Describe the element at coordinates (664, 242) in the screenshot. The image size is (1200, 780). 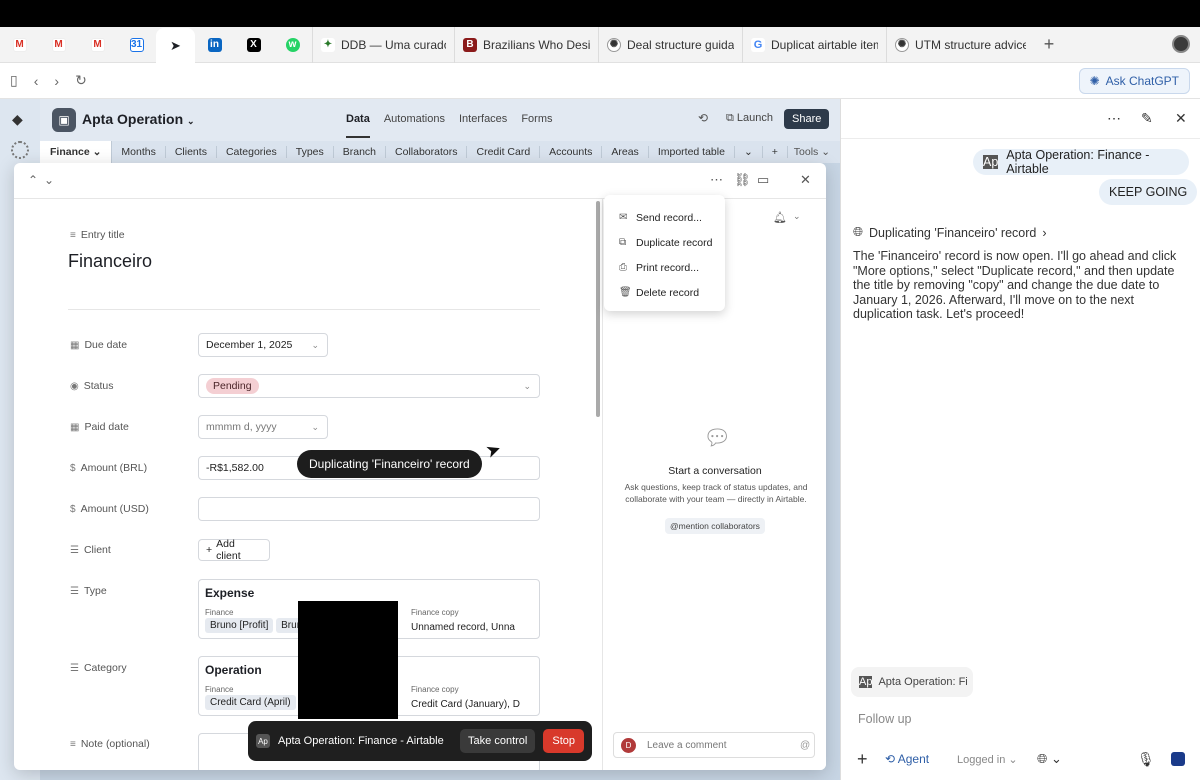
I see `menu-duplicate-record: ⧉ Duplicate record` at that location.